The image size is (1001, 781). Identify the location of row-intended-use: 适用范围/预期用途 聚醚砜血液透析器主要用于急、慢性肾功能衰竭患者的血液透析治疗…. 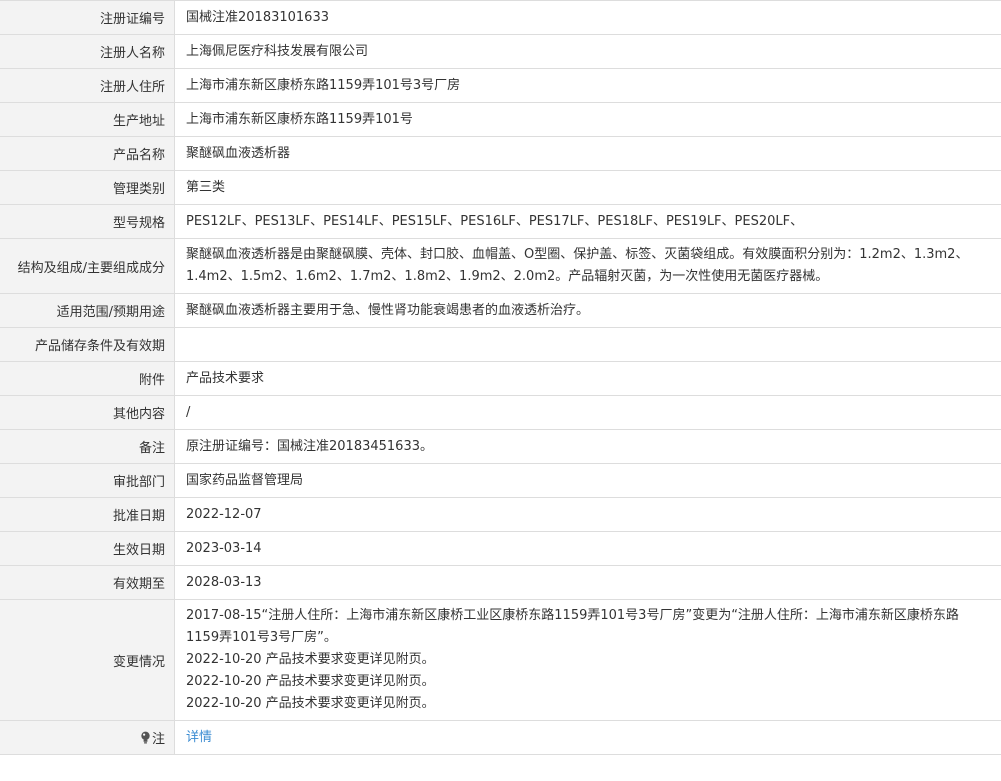
(500, 310).